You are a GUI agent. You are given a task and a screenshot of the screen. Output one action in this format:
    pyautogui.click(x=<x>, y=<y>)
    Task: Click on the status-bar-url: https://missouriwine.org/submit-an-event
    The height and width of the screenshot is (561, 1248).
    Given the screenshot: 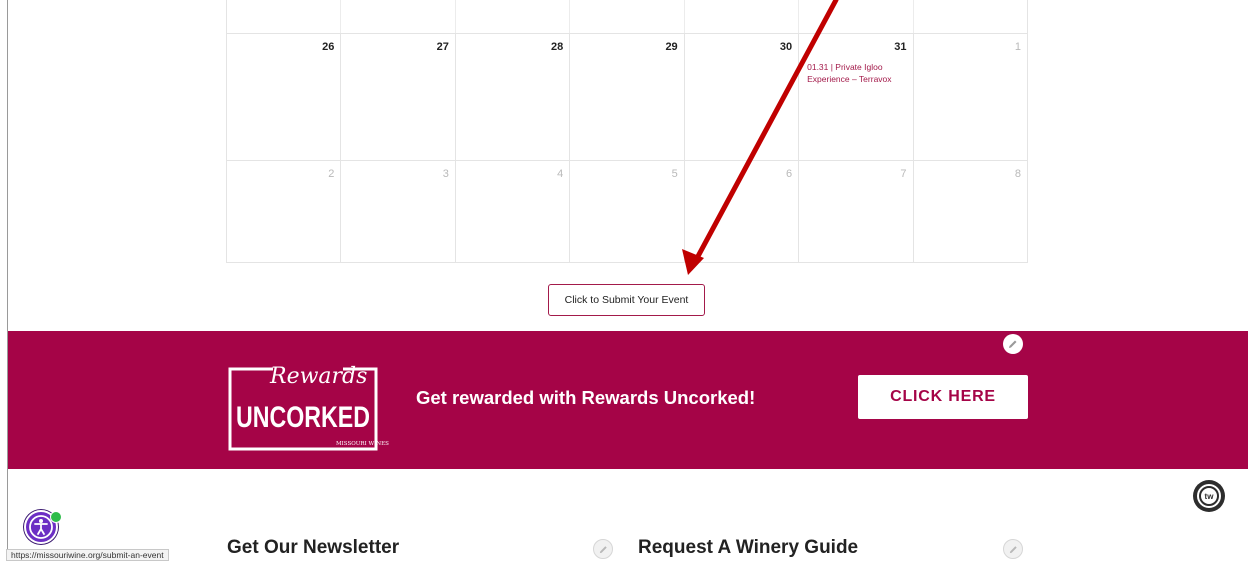 What is the action you would take?
    pyautogui.click(x=87, y=555)
    